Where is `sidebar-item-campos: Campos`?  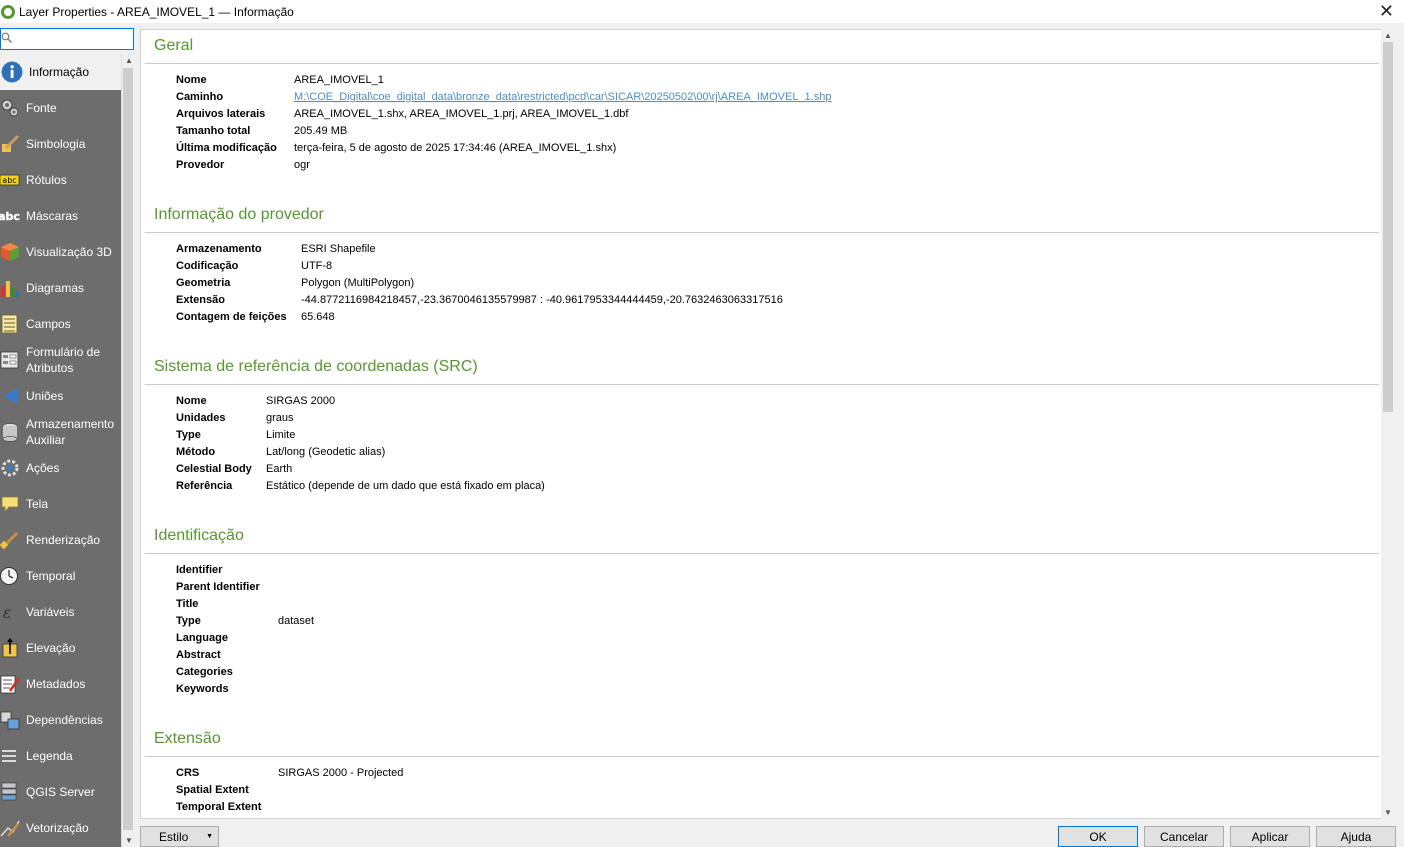
sidebar-item-campos: Campos is located at coordinates (60, 324).